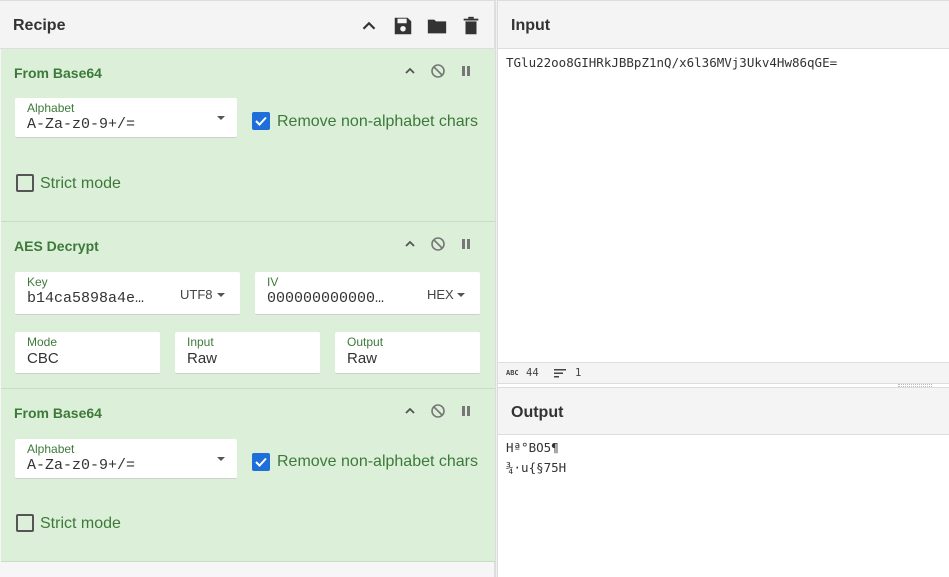 Image resolution: width=949 pixels, height=577 pixels. I want to click on output-textarea: Hª°BO5¶ ¾·u{§75H, so click(723, 506).